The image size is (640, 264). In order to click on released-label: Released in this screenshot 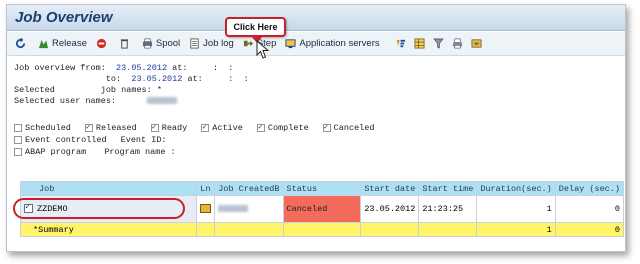, I will do `click(116, 128)`.